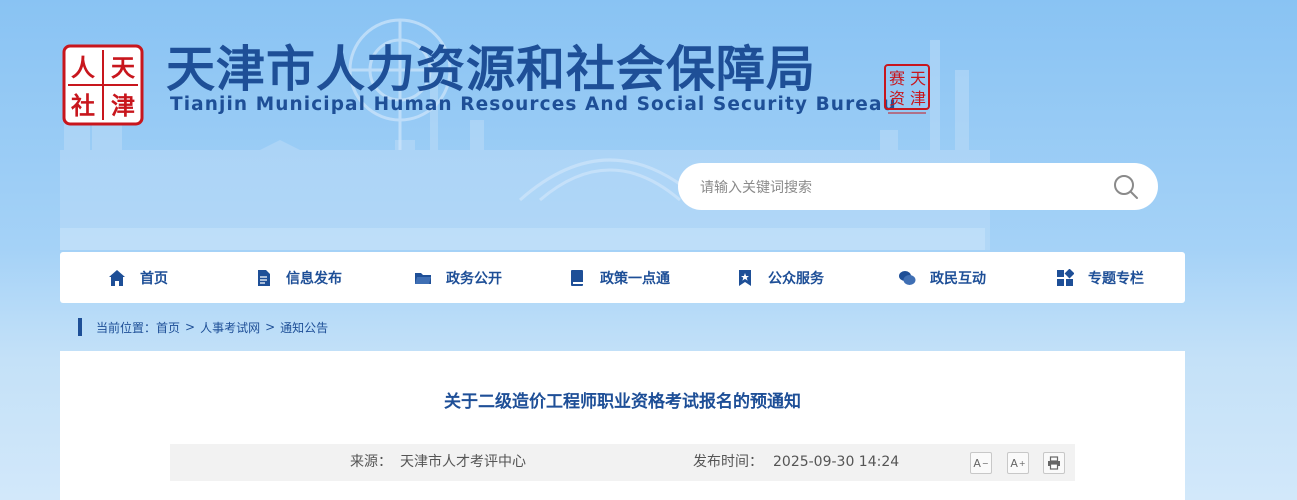 Image resolution: width=1297 pixels, height=500 pixels. I want to click on breadcrumb-prefix: 当前位置：, so click(126, 327).